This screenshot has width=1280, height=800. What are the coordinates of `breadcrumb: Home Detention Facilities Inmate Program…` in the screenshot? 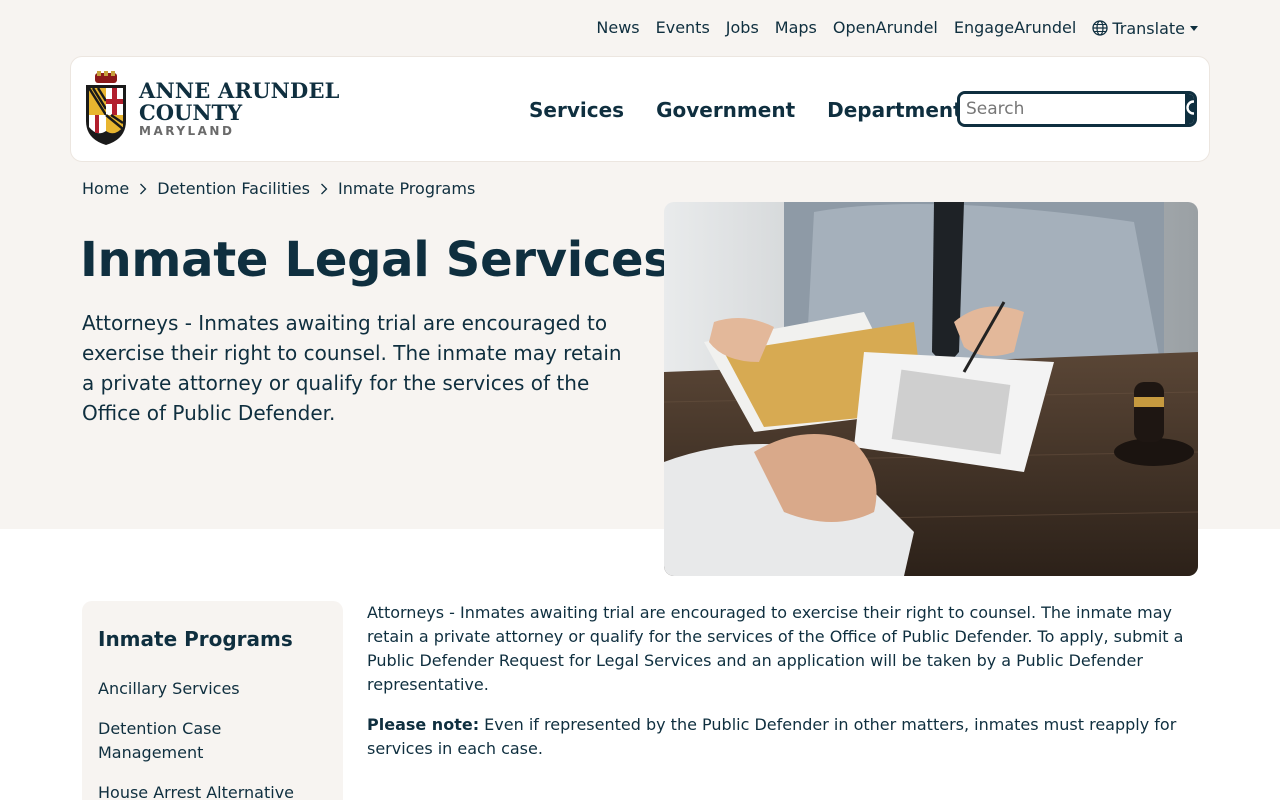 It's located at (278, 188).